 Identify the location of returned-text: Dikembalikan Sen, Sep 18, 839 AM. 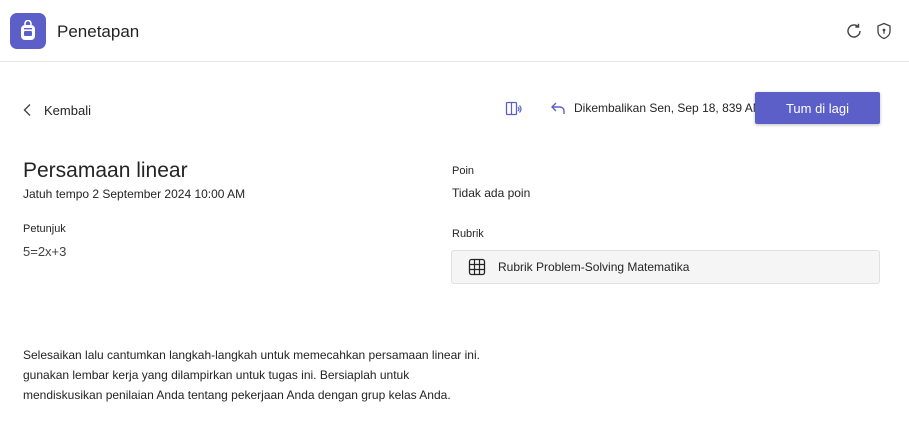
(668, 108).